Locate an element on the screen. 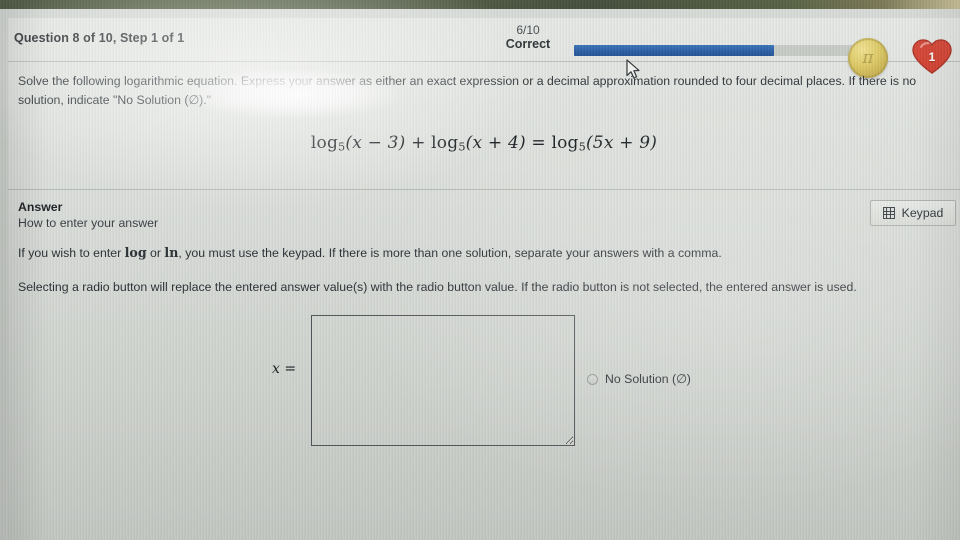  log-arg-2: (x + 4) is located at coordinates (495, 143).